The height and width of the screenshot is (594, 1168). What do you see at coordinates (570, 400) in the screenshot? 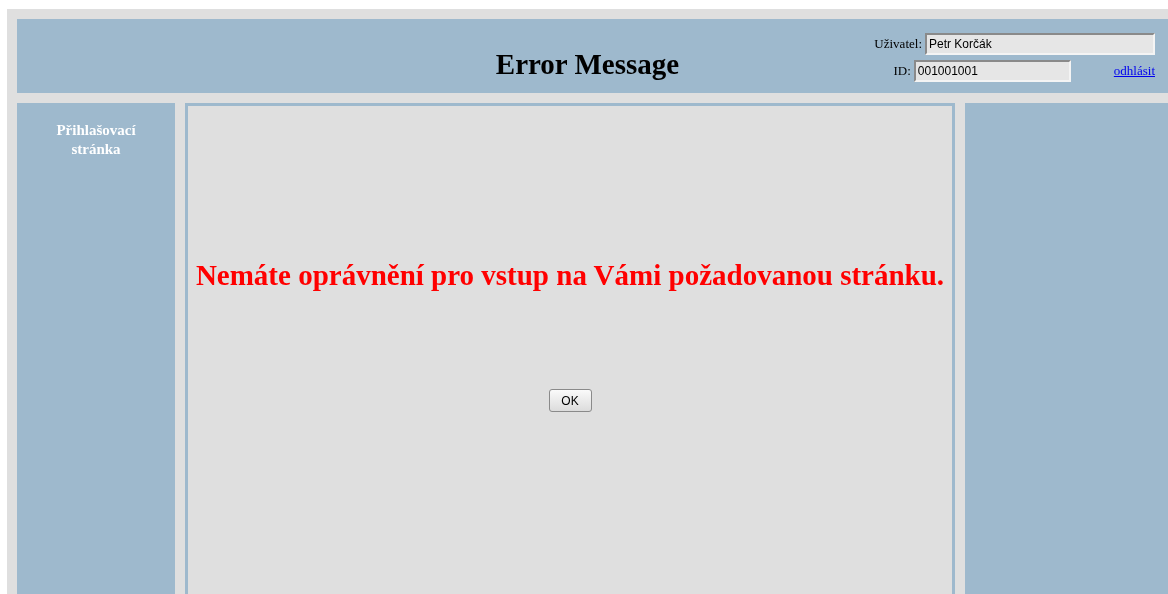
I see `ok-button: OK` at bounding box center [570, 400].